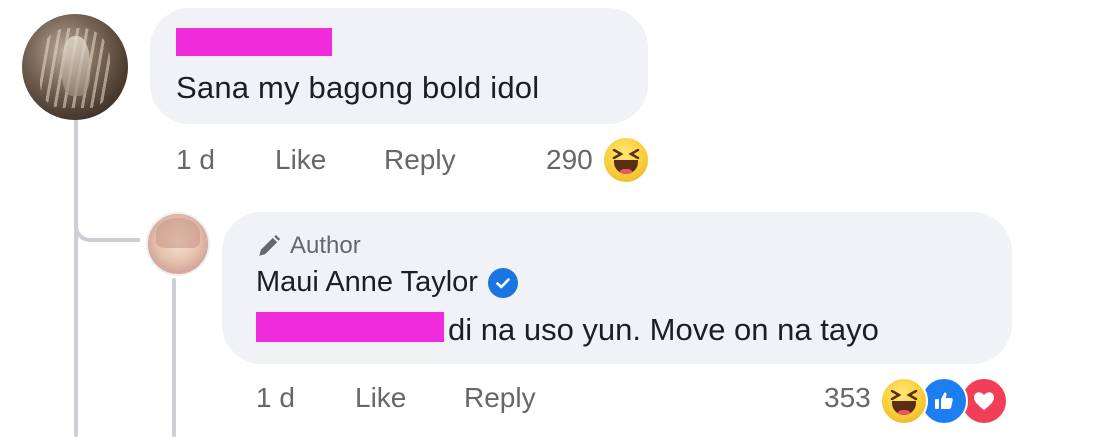 The width and height of the screenshot is (1120, 437). Describe the element at coordinates (275, 398) in the screenshot. I see `reply-timestamp: 1 d` at that location.